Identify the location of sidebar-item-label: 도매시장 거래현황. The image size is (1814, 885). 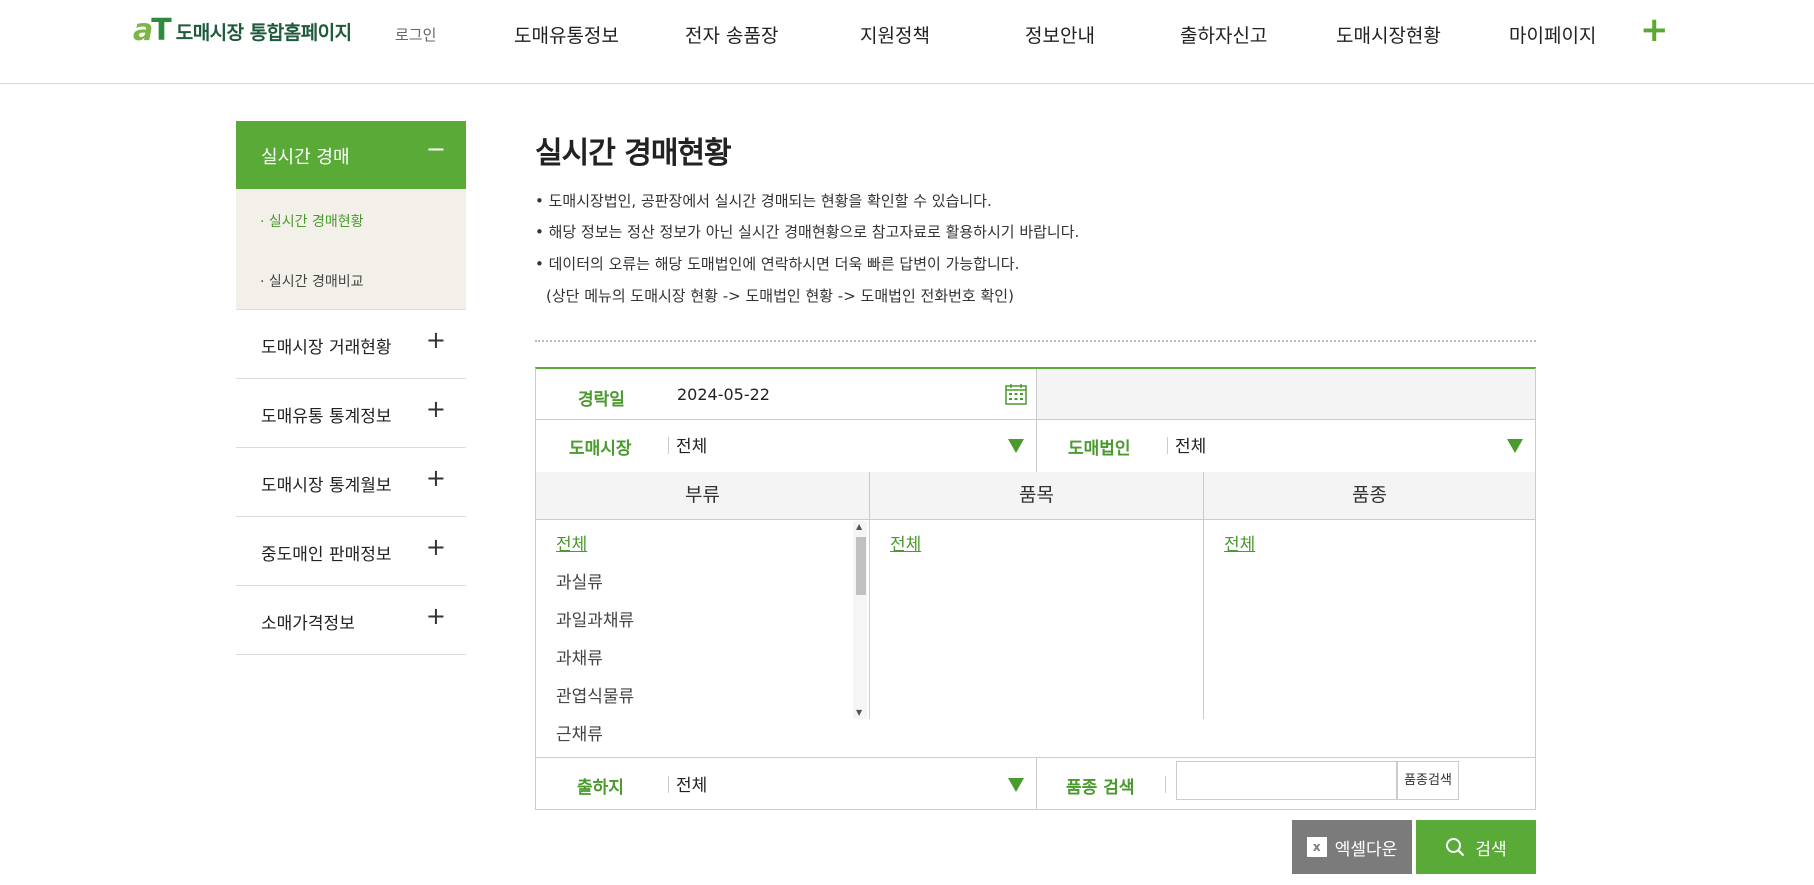
(326, 348).